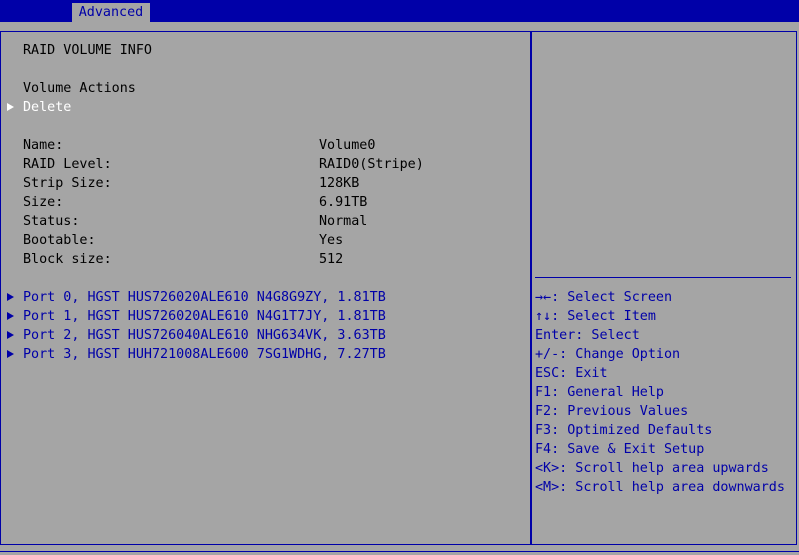  I want to click on help-change-option: +/-: Change Option, so click(608, 354).